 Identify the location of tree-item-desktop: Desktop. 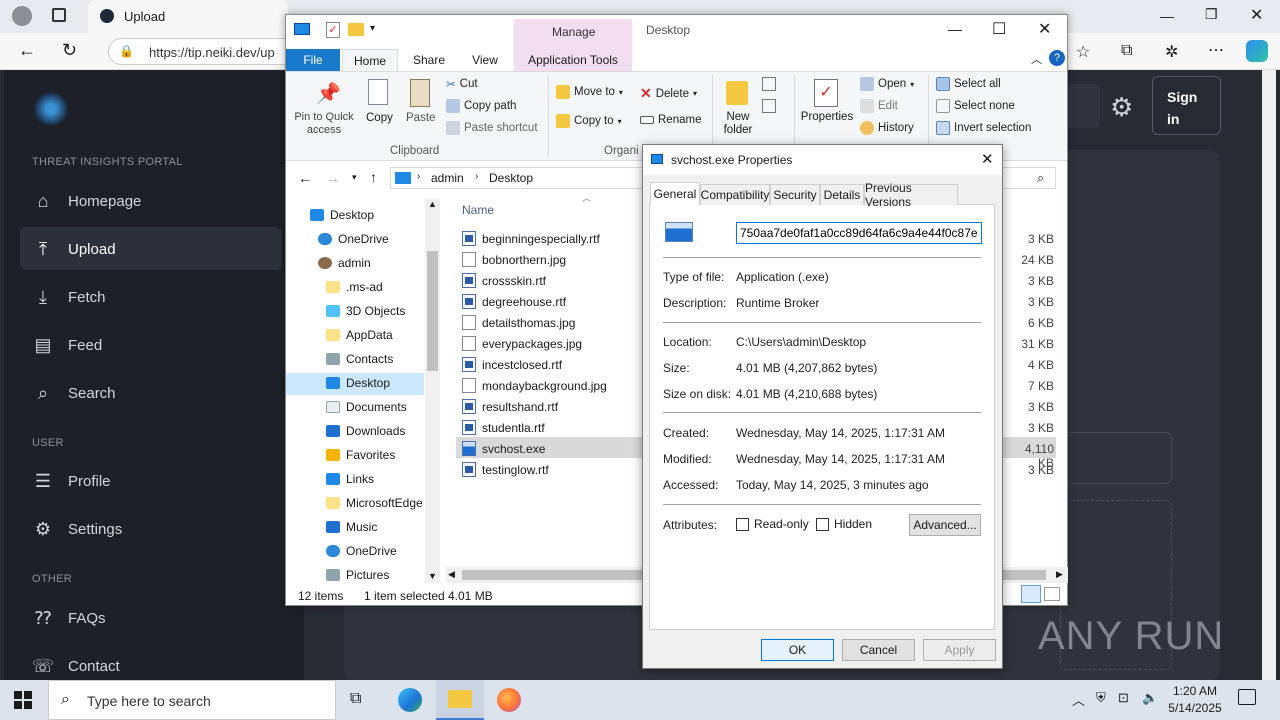
(342, 215).